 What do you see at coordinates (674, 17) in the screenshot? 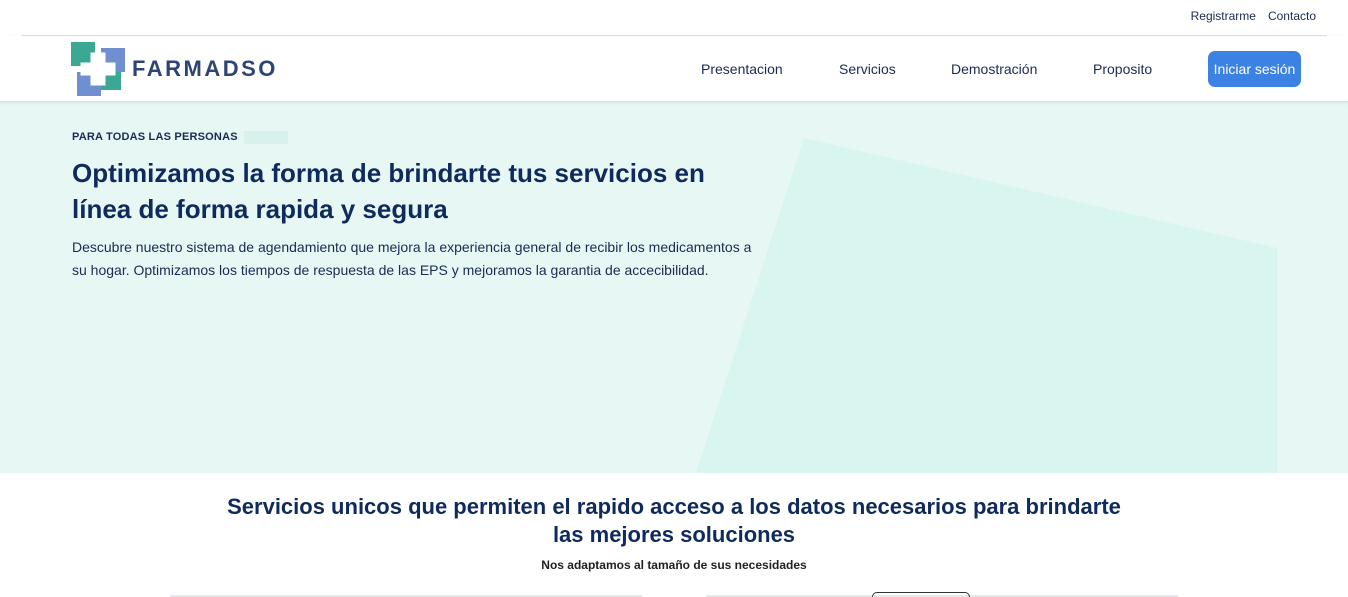
I see `top-utility-bar: Registrarme Contacto` at bounding box center [674, 17].